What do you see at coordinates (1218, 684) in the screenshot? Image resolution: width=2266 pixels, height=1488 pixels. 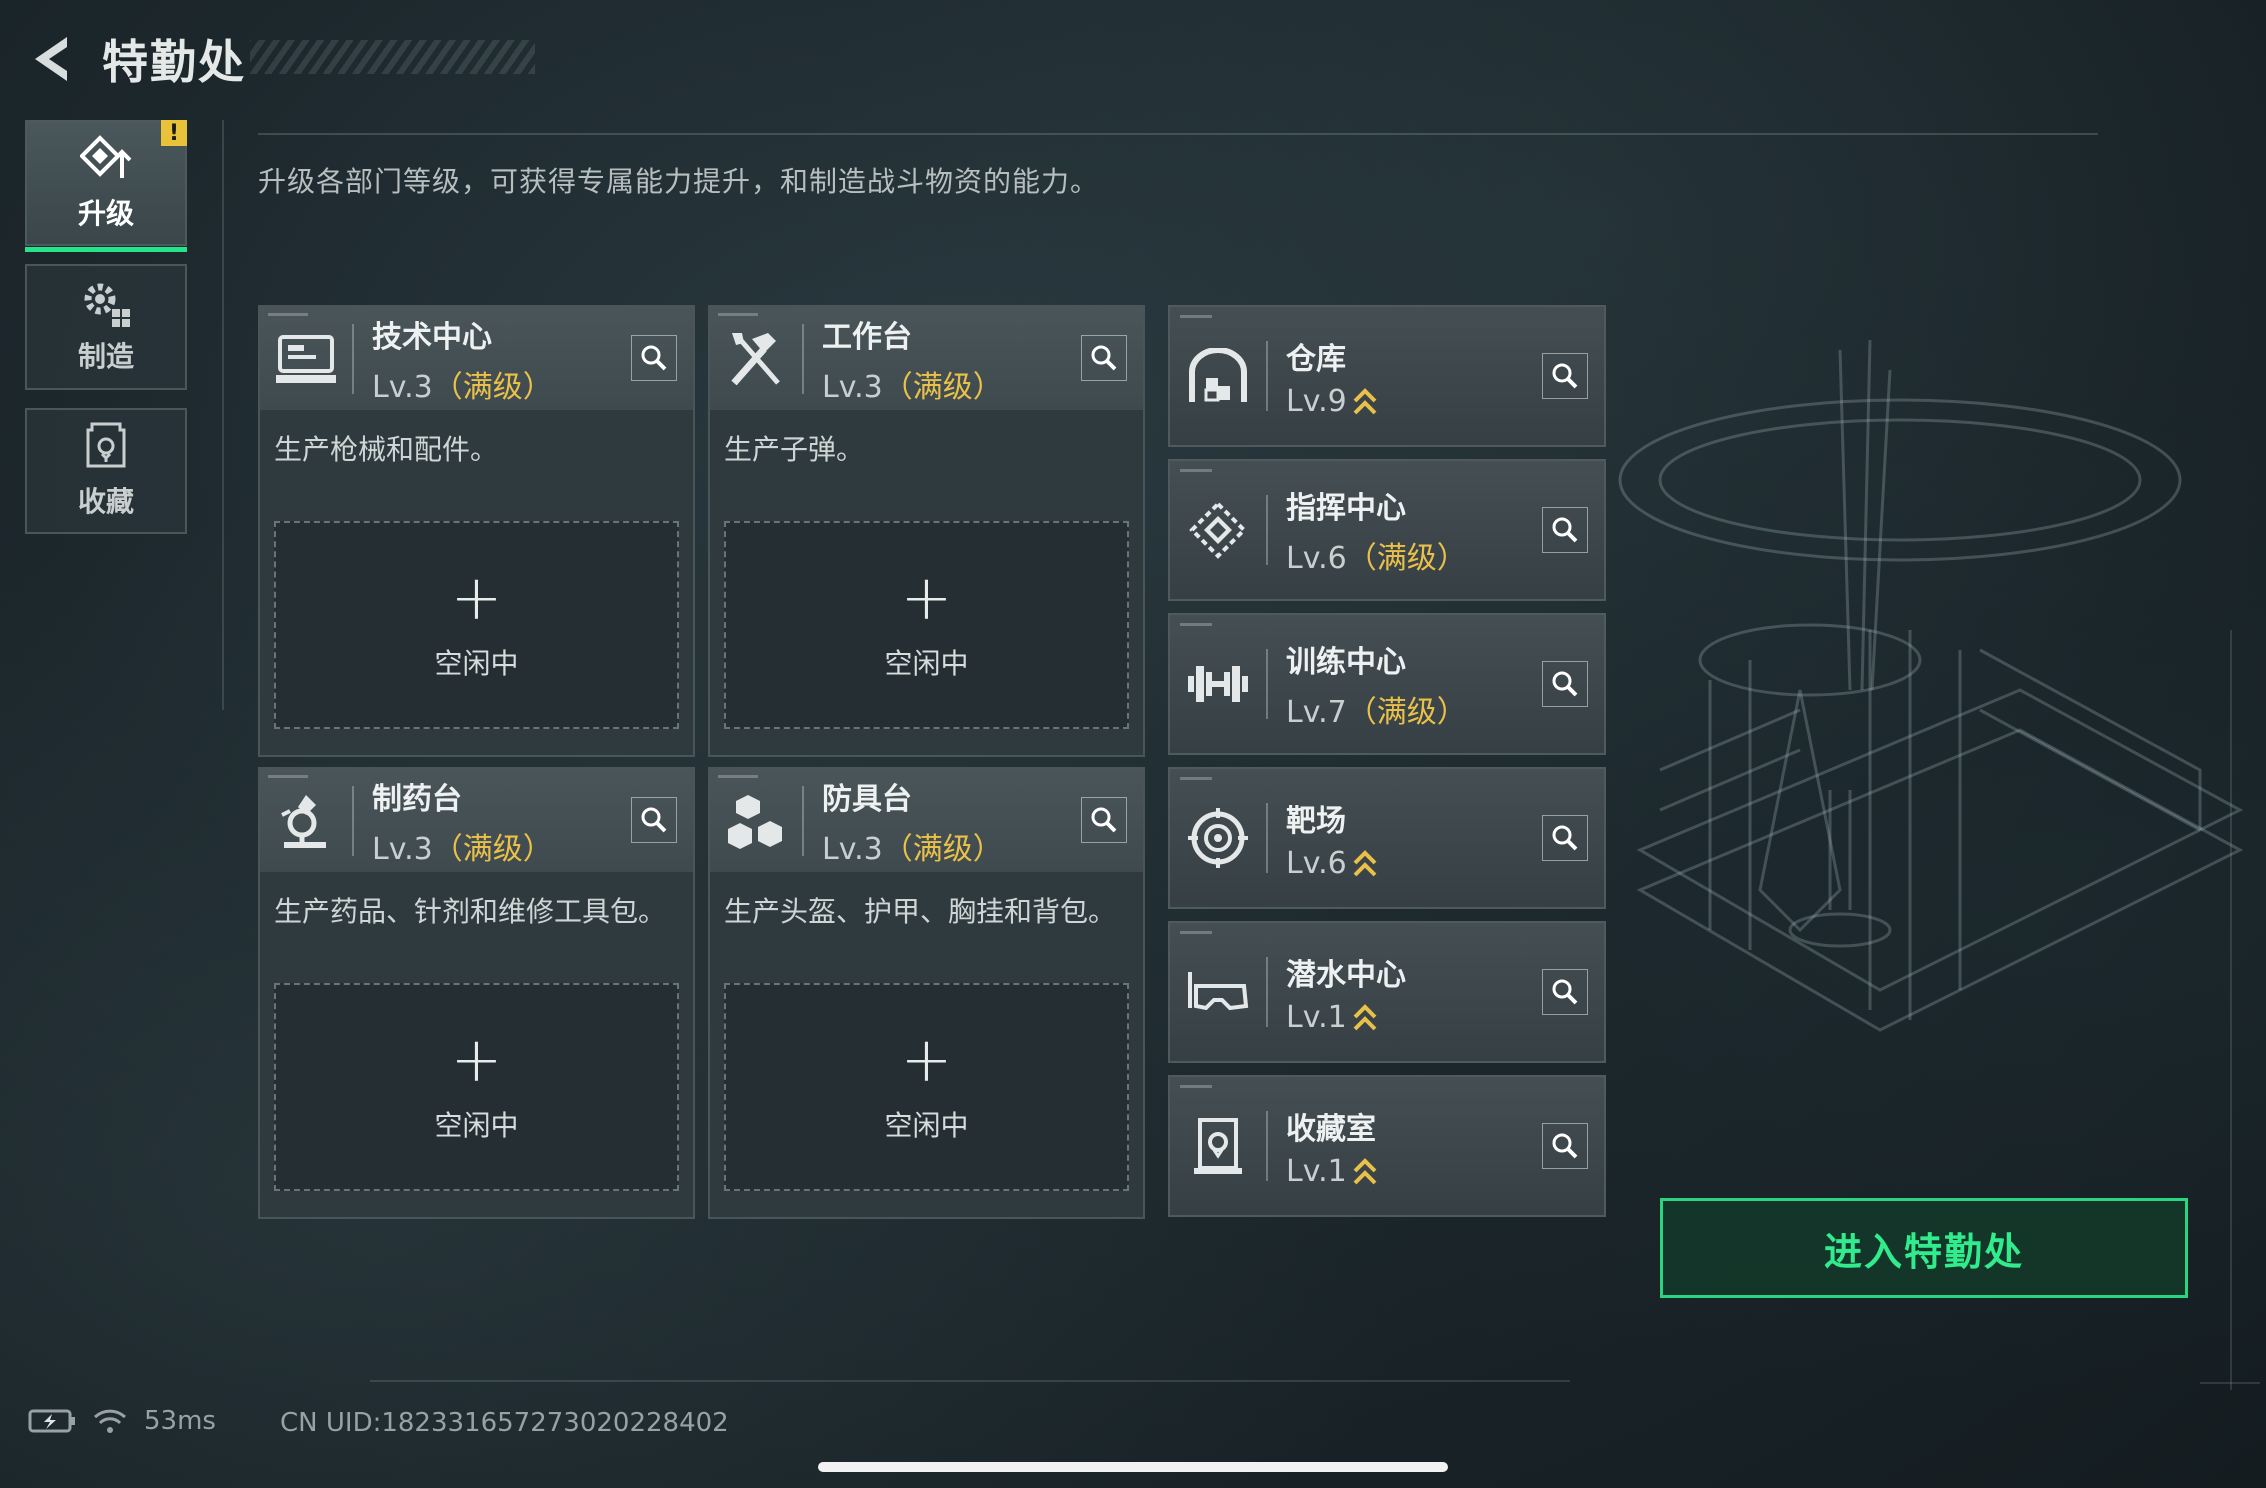 I see `dumbbell-icon` at bounding box center [1218, 684].